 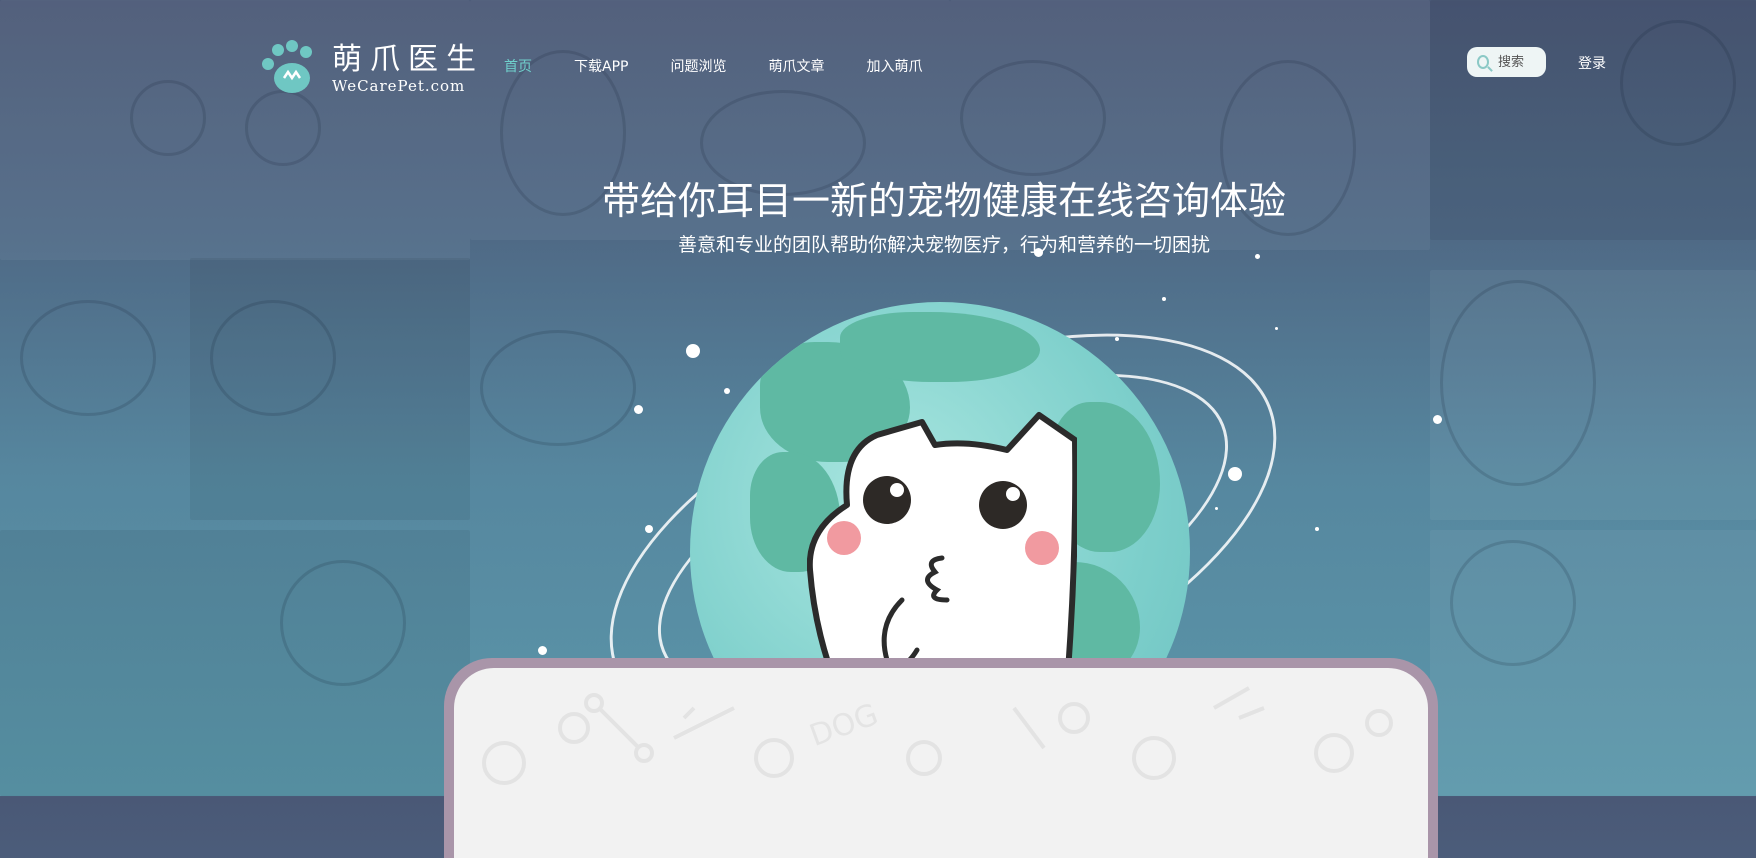 I want to click on brand-logo: 萌爪医生 WeCarePet.com, so click(x=371, y=69).